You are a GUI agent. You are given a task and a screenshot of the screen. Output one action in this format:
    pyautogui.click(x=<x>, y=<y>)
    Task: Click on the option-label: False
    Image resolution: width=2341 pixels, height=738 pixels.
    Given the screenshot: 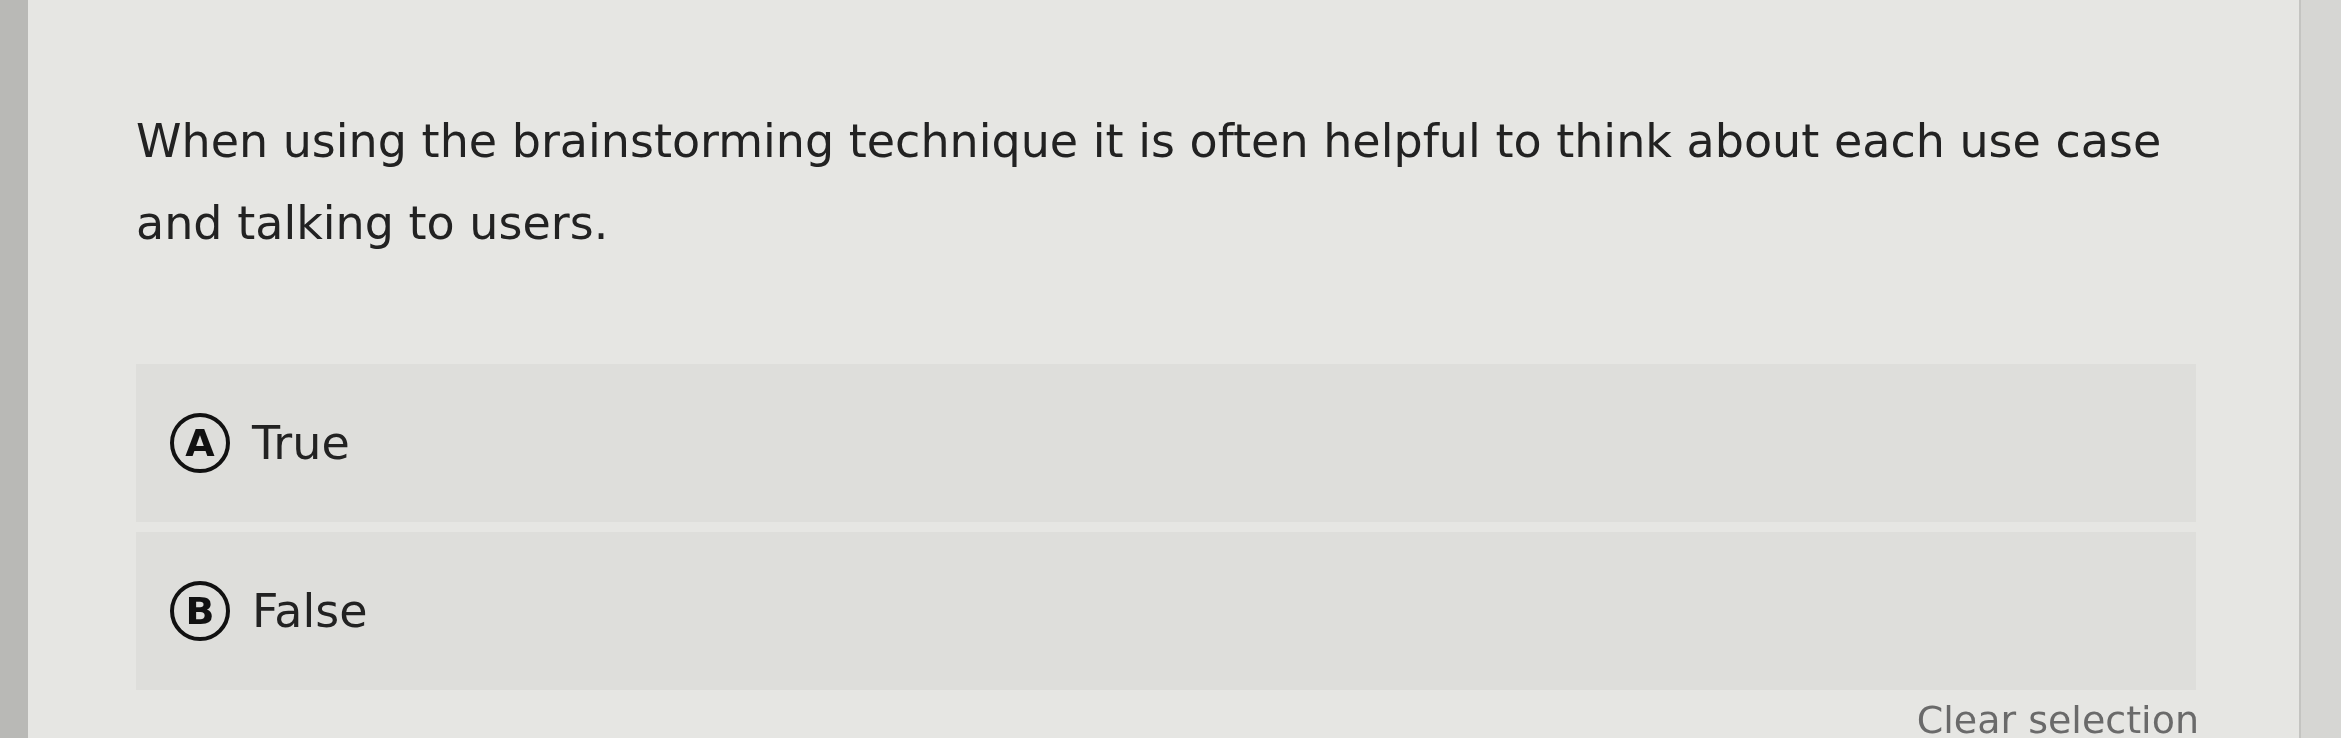 What is the action you would take?
    pyautogui.click(x=310, y=611)
    